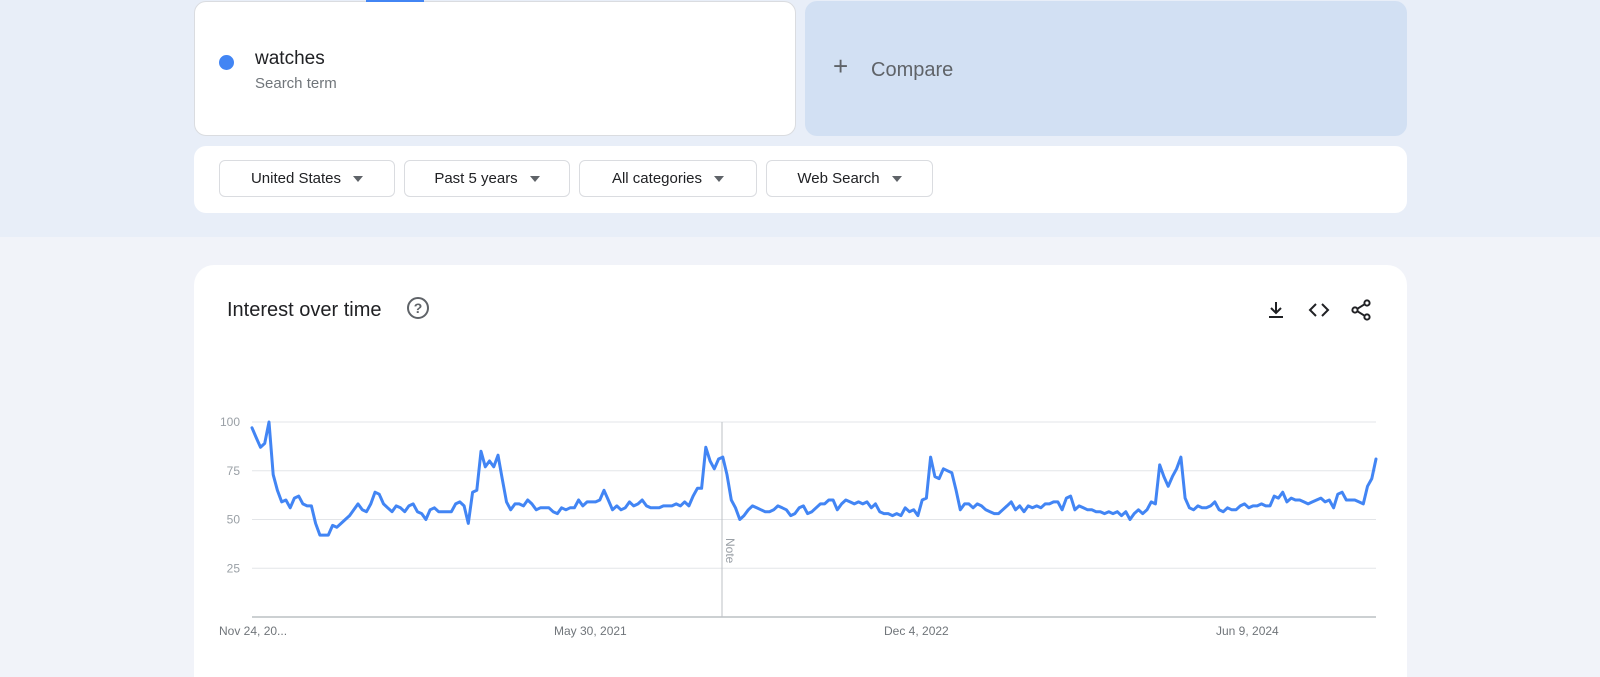 The image size is (1600, 677). Describe the element at coordinates (307, 178) in the screenshot. I see `location-filter: United States` at that location.